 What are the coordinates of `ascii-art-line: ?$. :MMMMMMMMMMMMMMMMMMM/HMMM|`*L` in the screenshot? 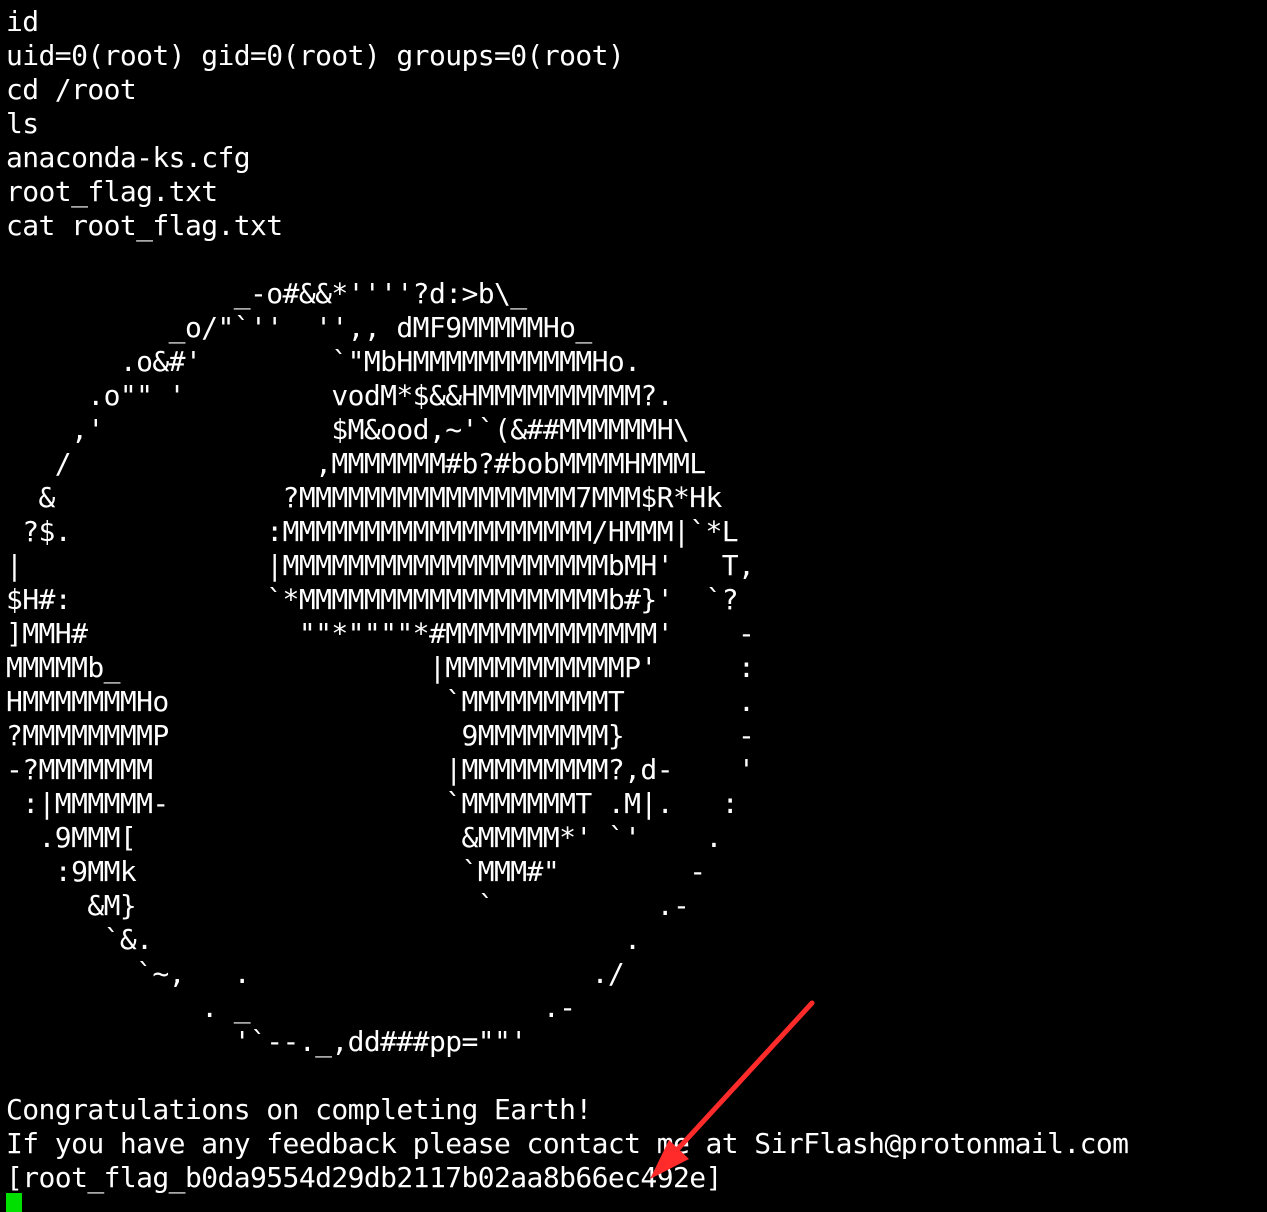 It's located at (372, 531).